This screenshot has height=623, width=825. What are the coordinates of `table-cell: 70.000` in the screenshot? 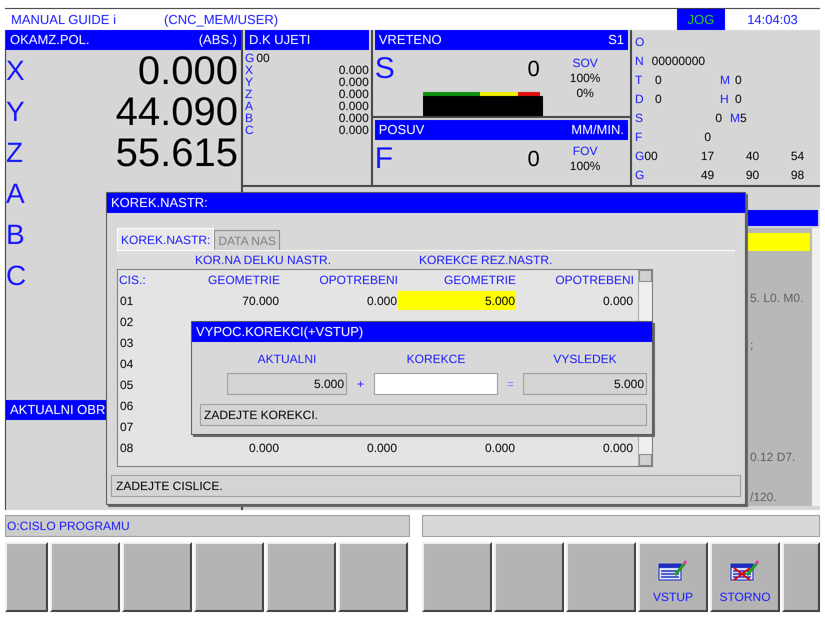 It's located at (234, 300).